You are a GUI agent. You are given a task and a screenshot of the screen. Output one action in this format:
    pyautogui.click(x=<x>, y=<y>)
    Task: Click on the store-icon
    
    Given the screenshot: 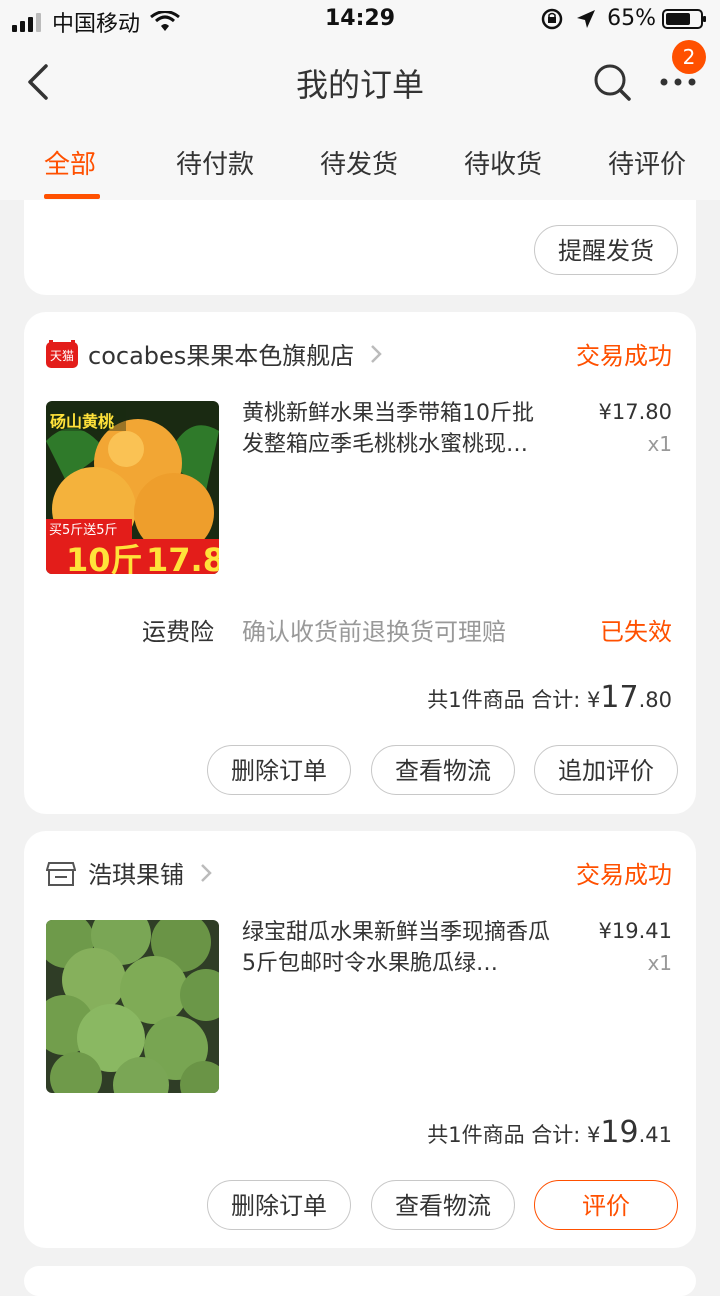 What is the action you would take?
    pyautogui.click(x=61, y=873)
    